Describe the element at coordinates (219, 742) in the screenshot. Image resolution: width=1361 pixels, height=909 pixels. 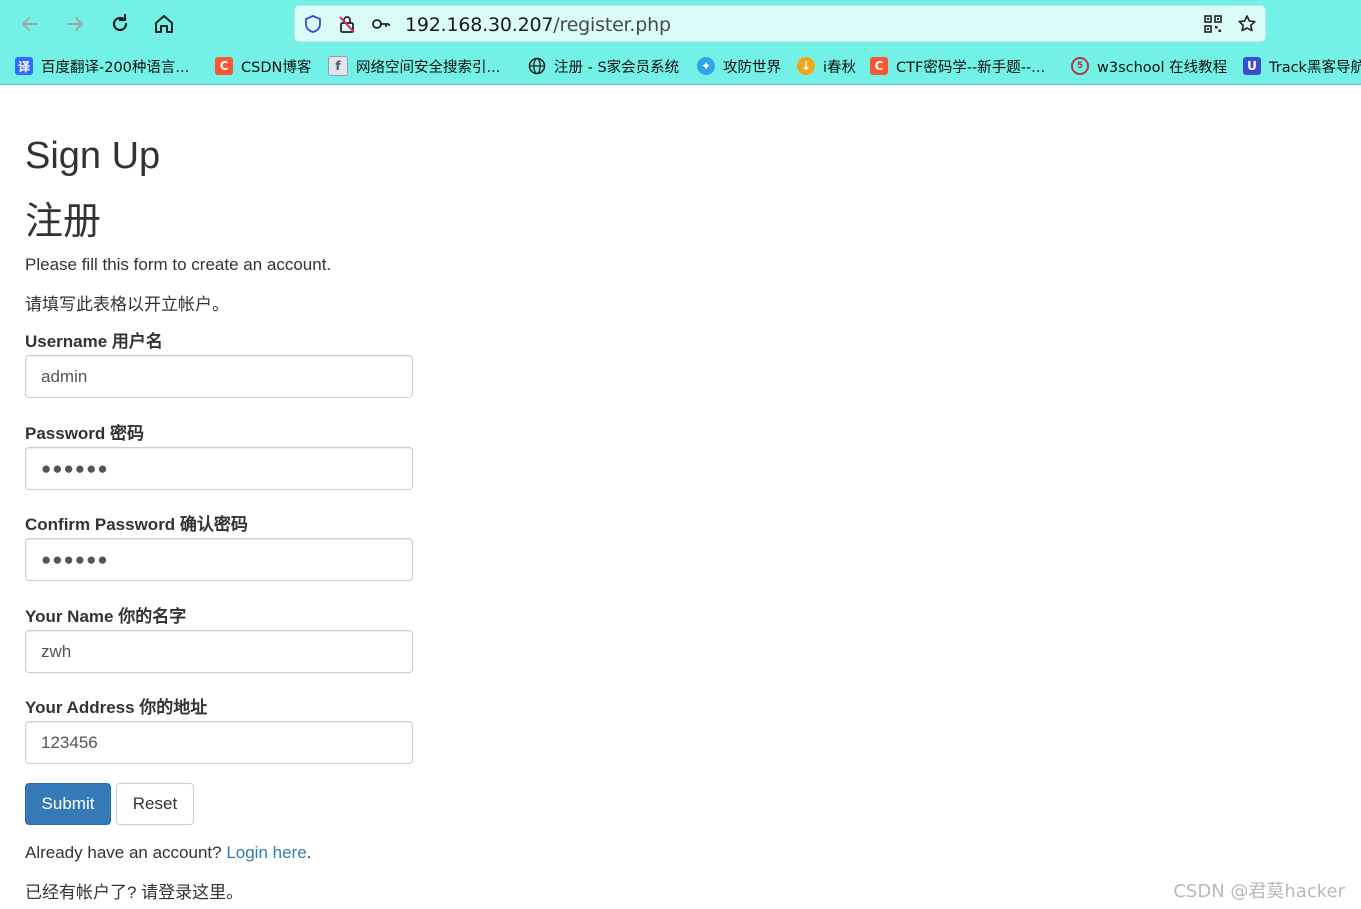
I see `address-input: 123456` at that location.